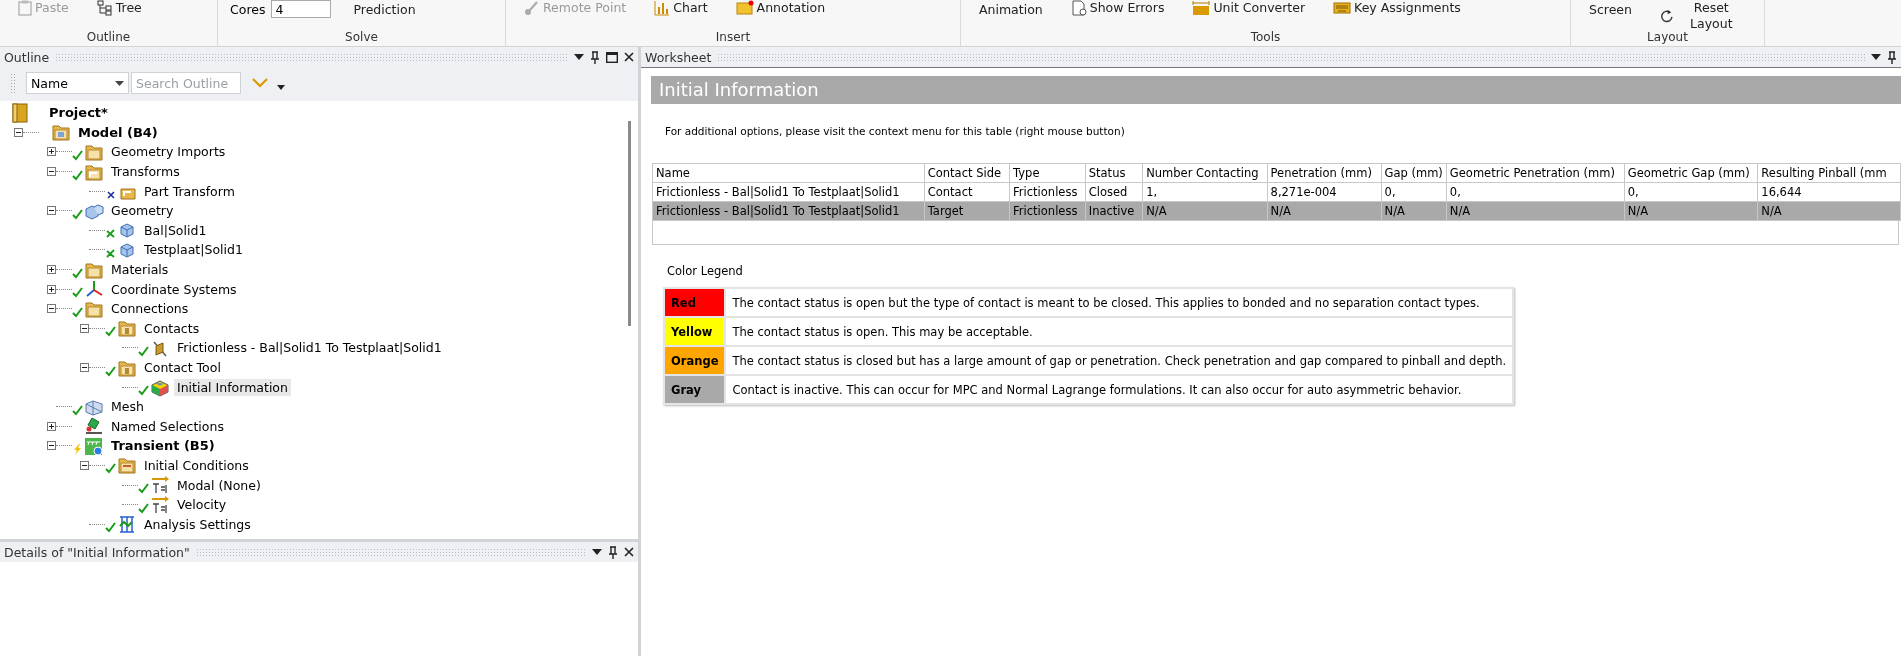 Image resolution: width=1901 pixels, height=656 pixels. Describe the element at coordinates (1119, 389) in the screenshot. I see `legend-text: Contact is inactive. This can occur for MPC and Normal Lagrange formulations. It can also occur for auto asymmetric behavior.` at that location.